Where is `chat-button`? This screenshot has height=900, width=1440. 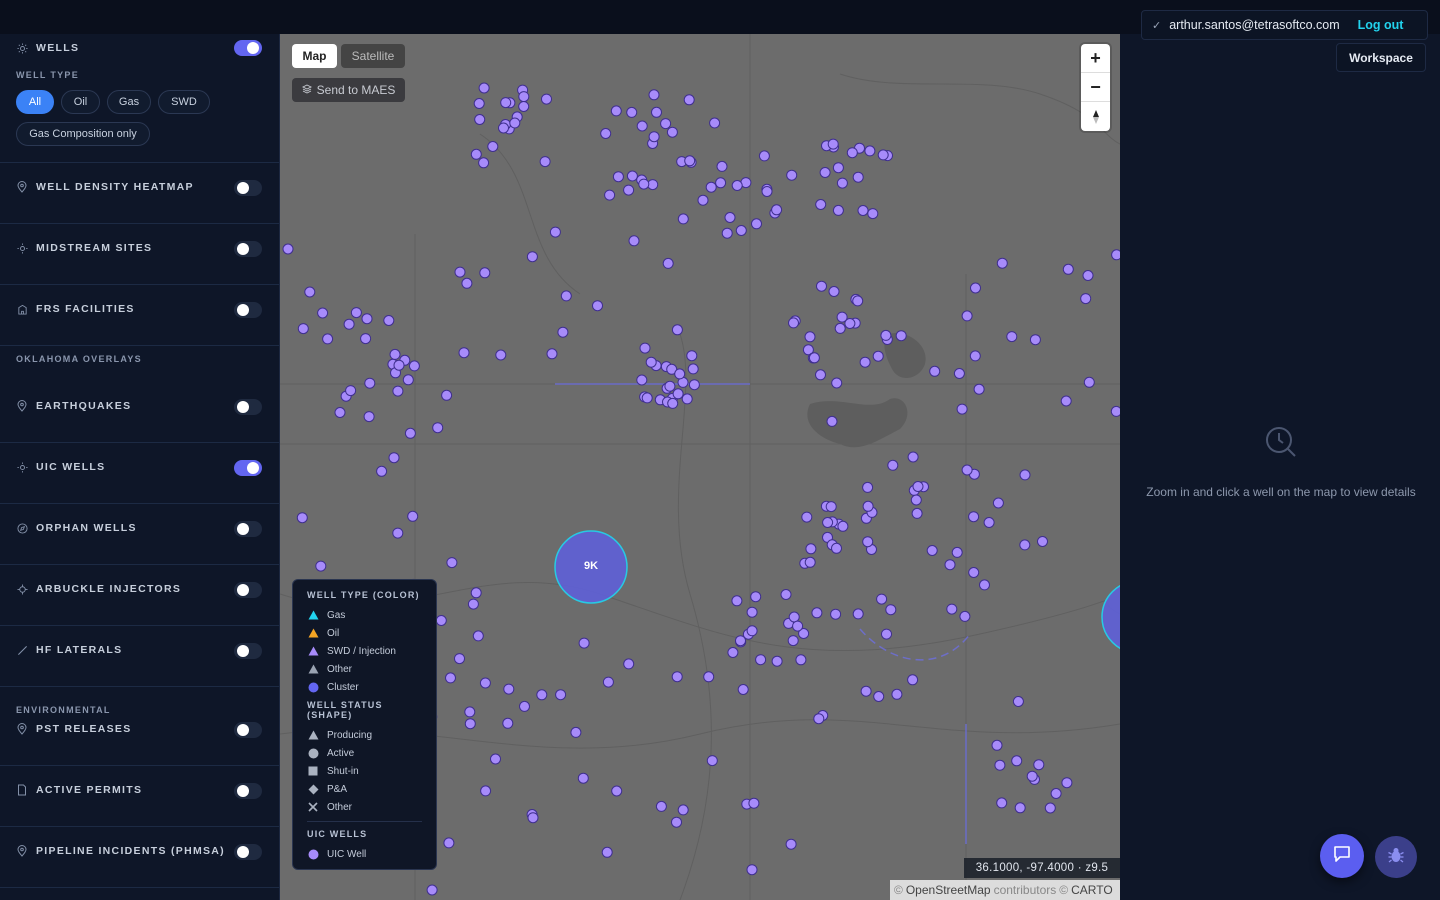 chat-button is located at coordinates (1342, 856).